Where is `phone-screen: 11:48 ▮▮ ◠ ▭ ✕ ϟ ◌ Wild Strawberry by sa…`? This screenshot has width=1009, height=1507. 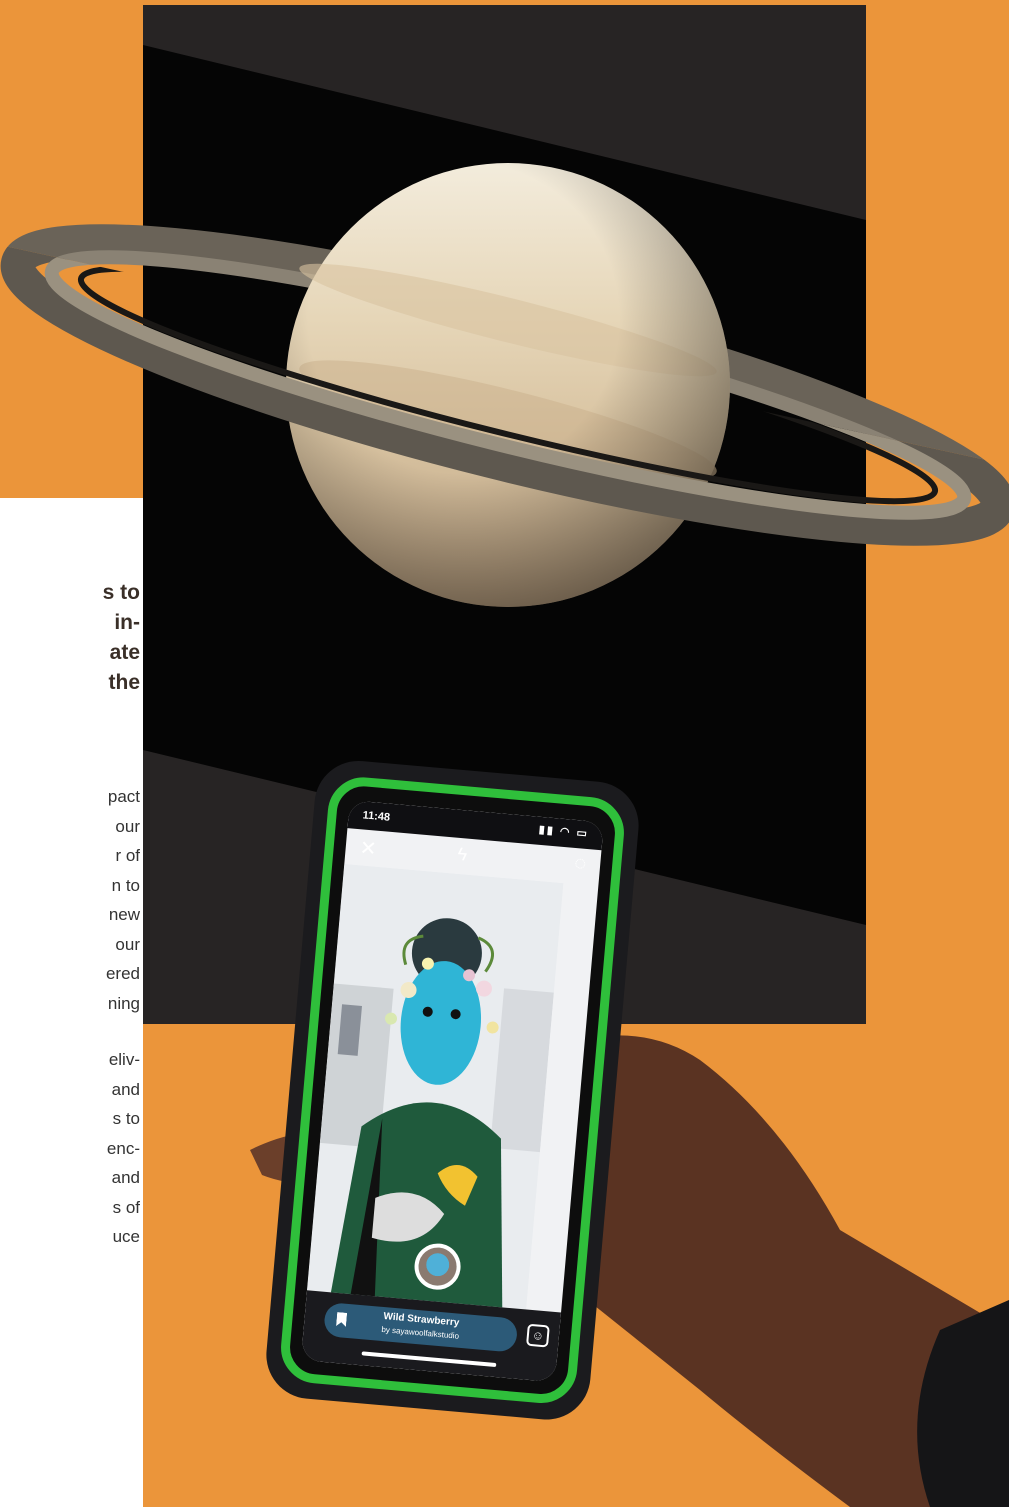
phone-screen: 11:48 ▮▮ ◠ ▭ ✕ ϟ ◌ Wild Strawberry by sa… is located at coordinates (452, 1091).